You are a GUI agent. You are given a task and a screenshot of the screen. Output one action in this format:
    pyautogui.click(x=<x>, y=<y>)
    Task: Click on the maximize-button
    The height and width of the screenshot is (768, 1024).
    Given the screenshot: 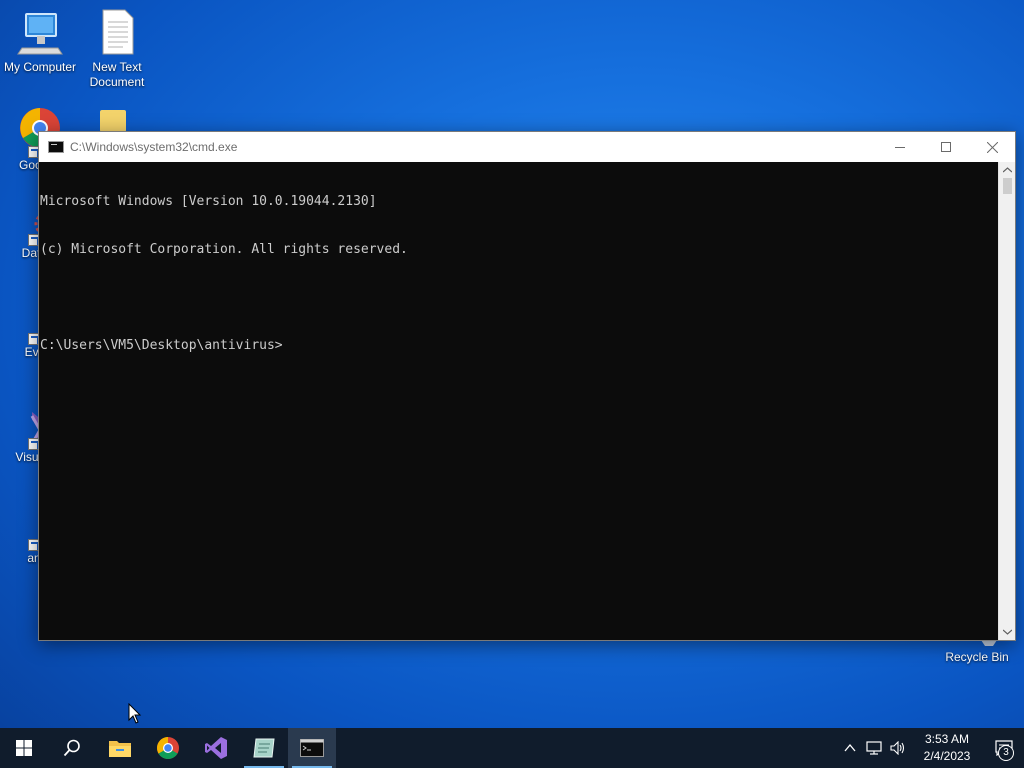 What is the action you would take?
    pyautogui.click(x=946, y=147)
    